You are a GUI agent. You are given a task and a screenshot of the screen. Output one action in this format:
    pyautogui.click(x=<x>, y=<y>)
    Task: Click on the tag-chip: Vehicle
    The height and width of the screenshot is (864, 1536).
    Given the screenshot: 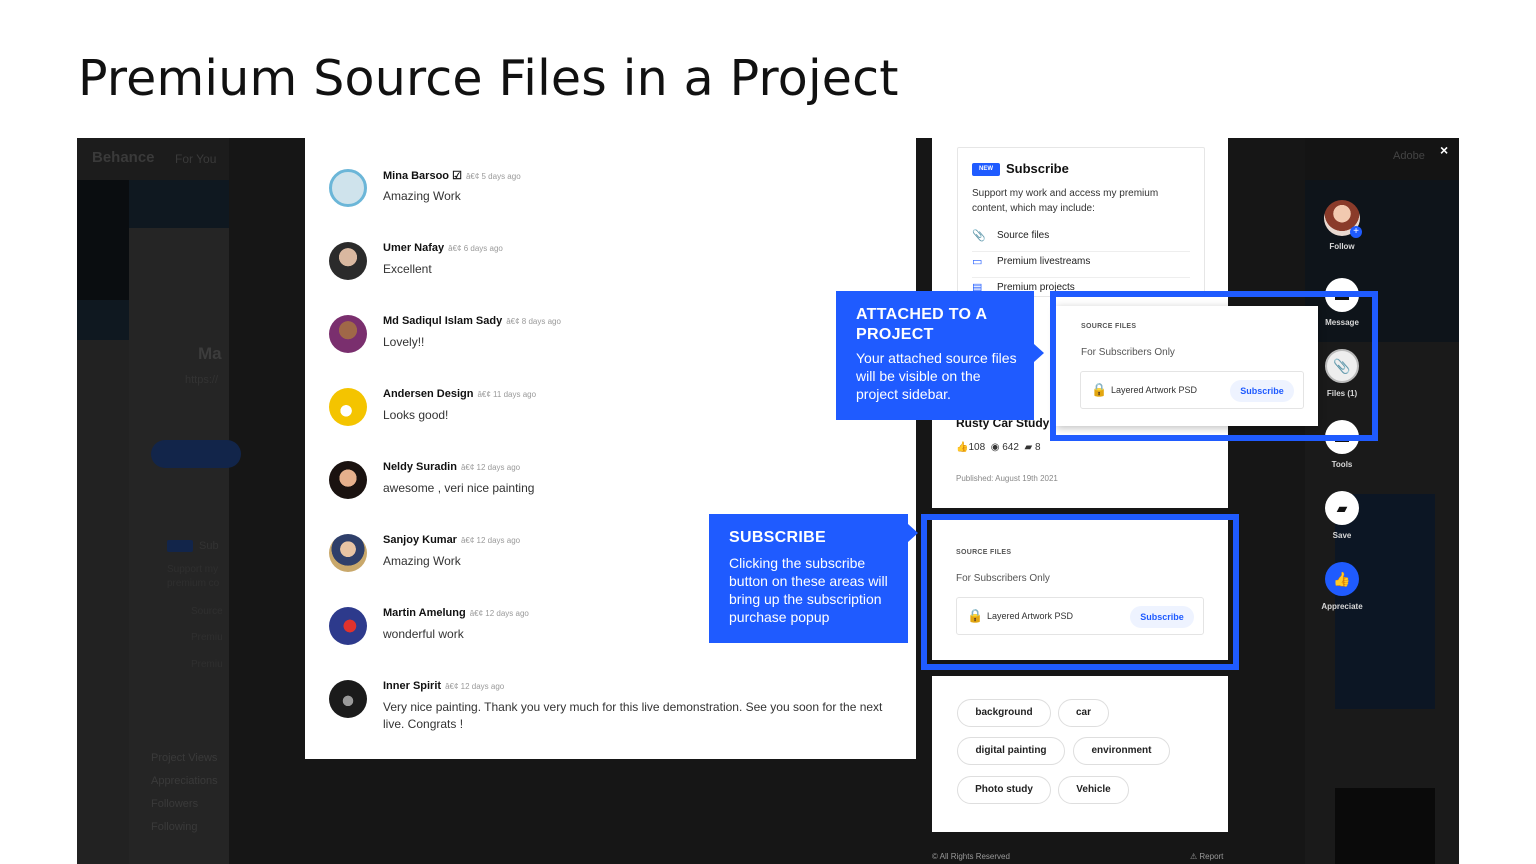 What is the action you would take?
    pyautogui.click(x=1093, y=790)
    